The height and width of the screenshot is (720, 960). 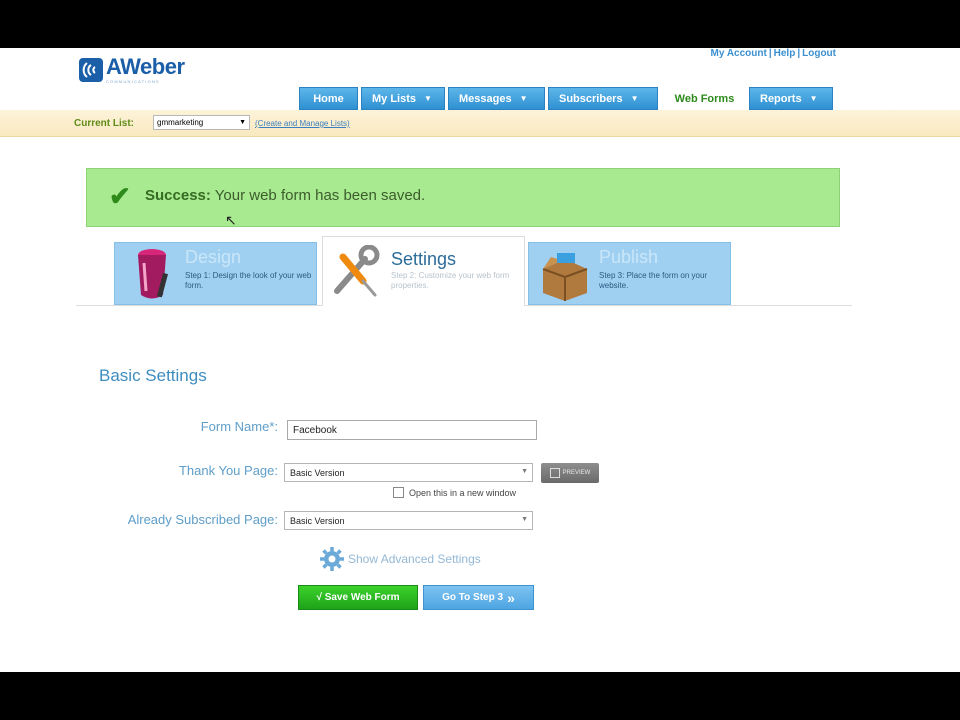 What do you see at coordinates (317, 521) in the screenshot?
I see `already-subscribed-value: Basic Version` at bounding box center [317, 521].